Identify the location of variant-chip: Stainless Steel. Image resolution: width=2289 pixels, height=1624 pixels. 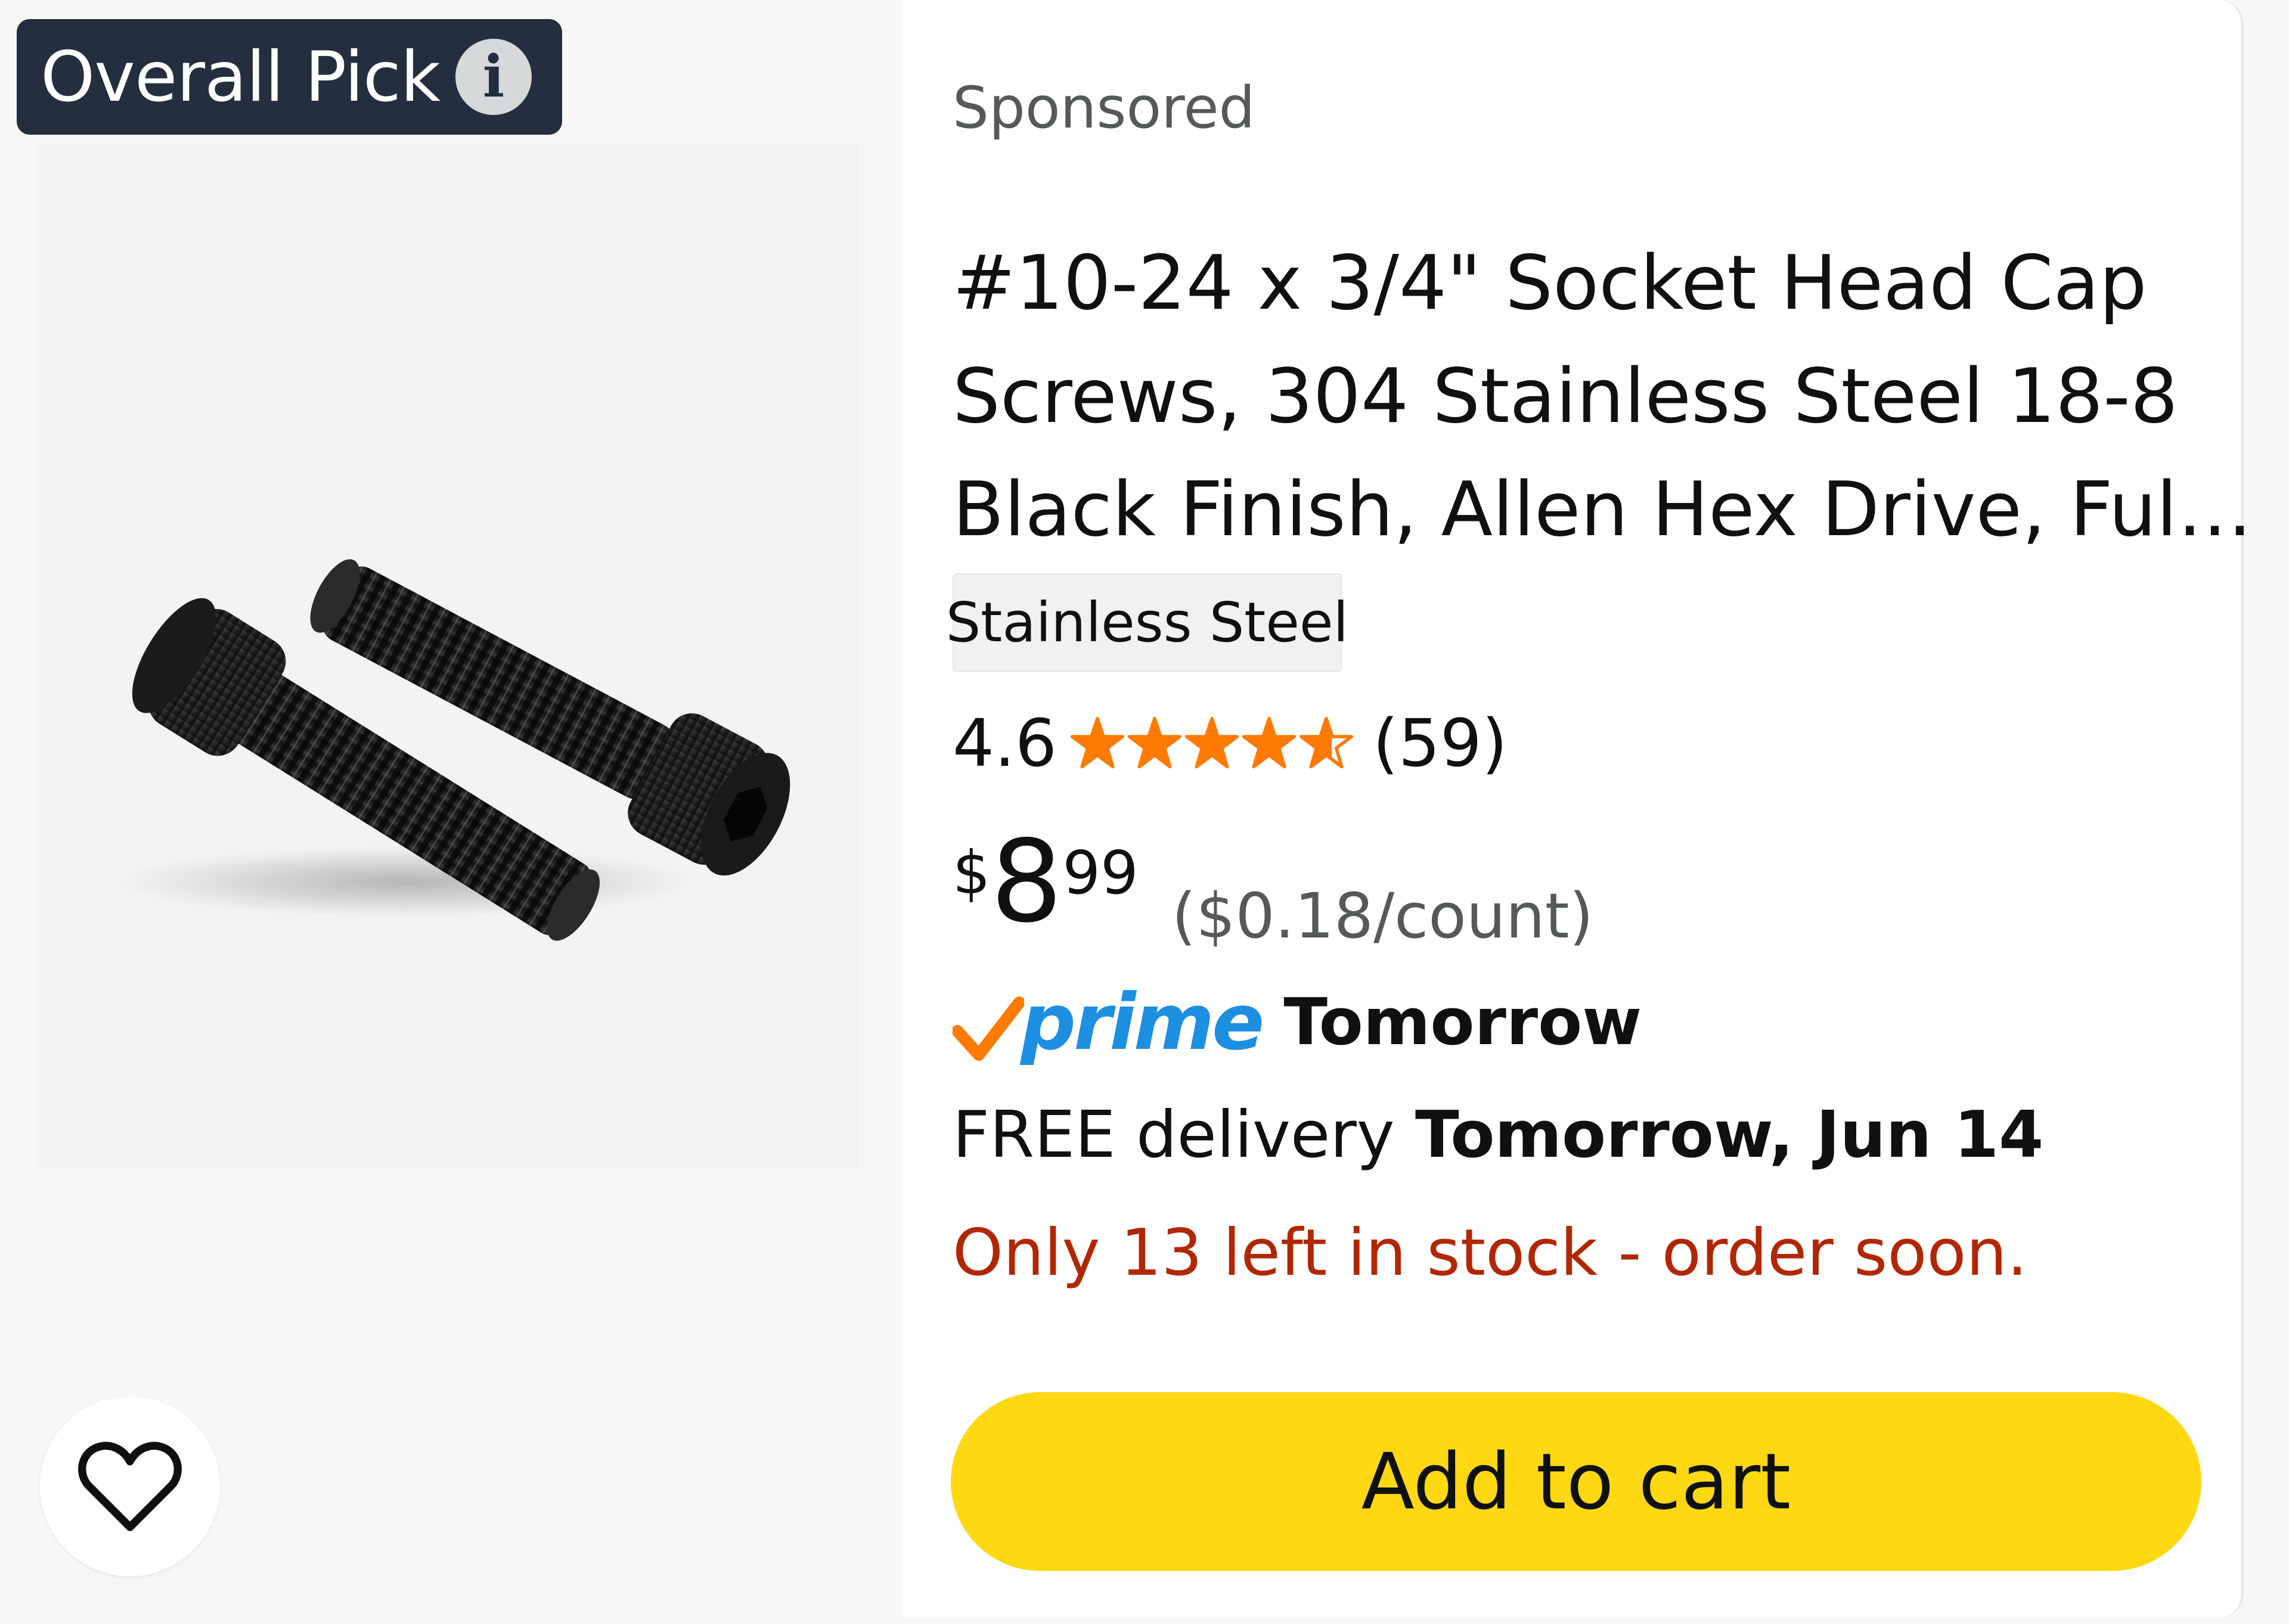
(1147, 622).